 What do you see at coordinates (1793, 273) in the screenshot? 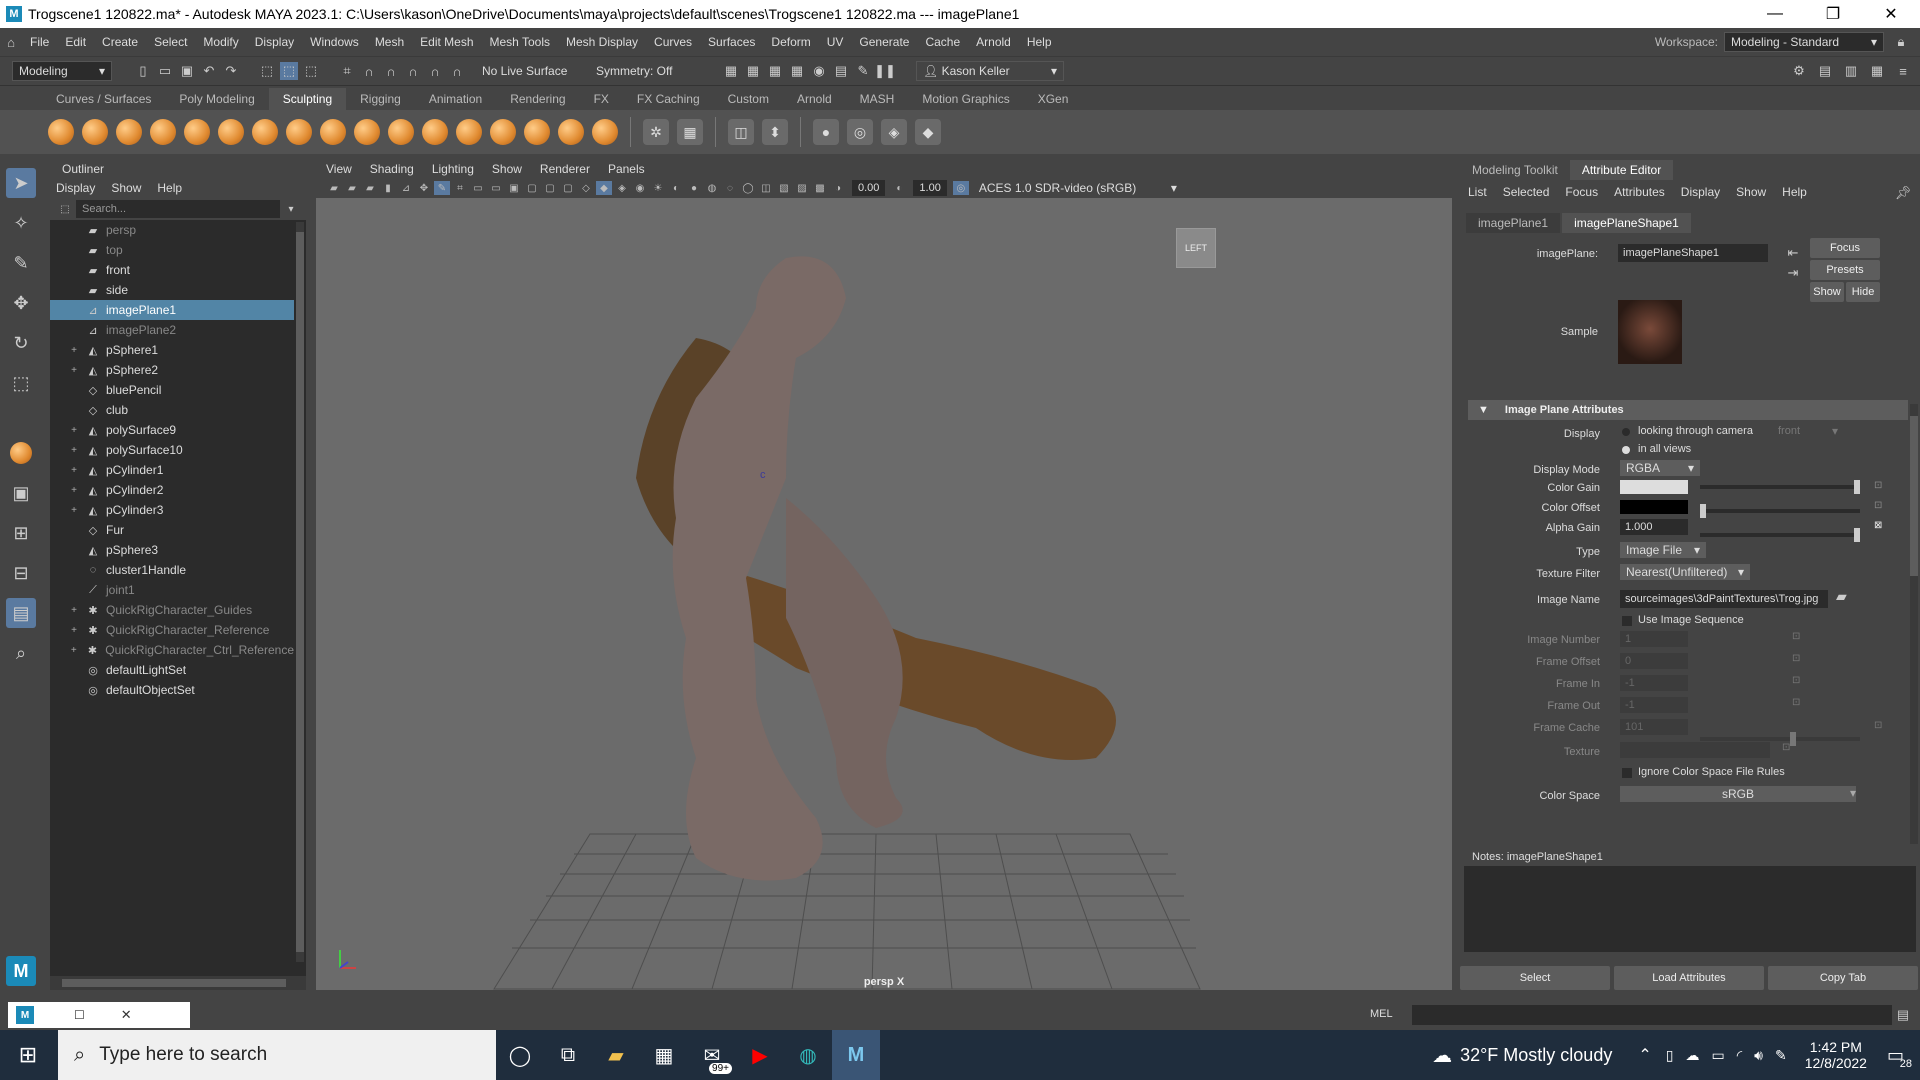
I see `go-to-output-icon: ⇥` at bounding box center [1793, 273].